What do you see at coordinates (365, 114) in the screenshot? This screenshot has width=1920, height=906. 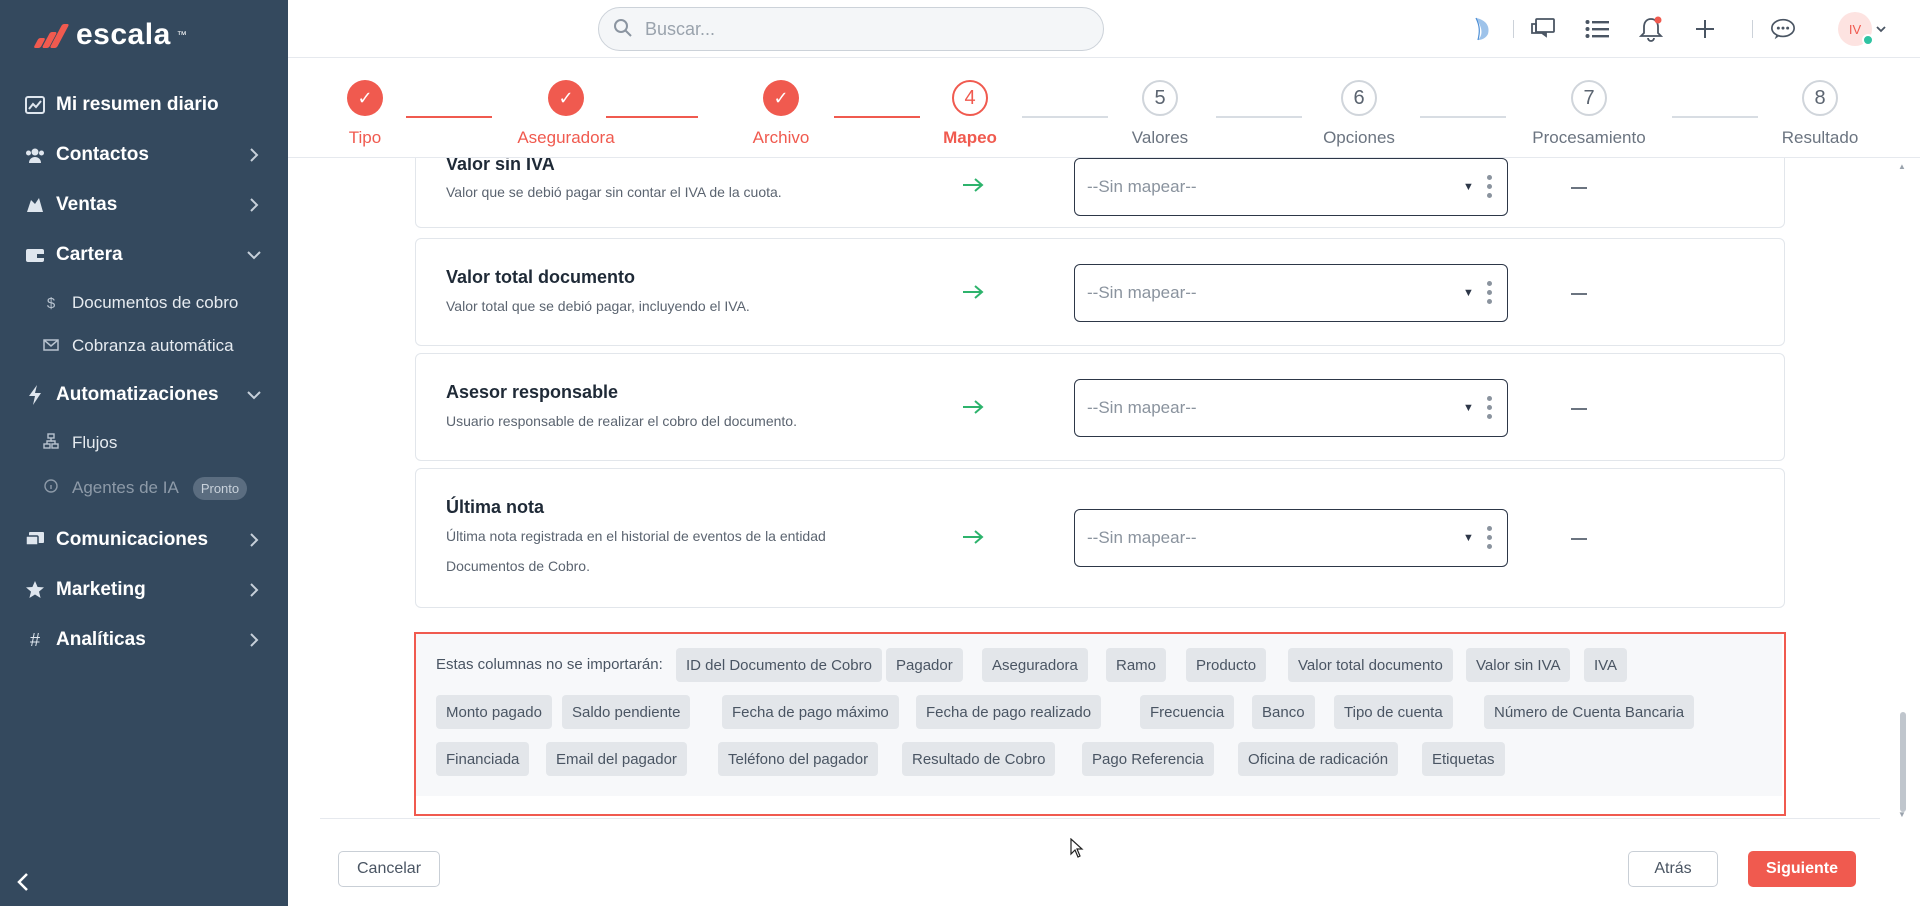 I see `step-tipo: ✓ Tipo` at bounding box center [365, 114].